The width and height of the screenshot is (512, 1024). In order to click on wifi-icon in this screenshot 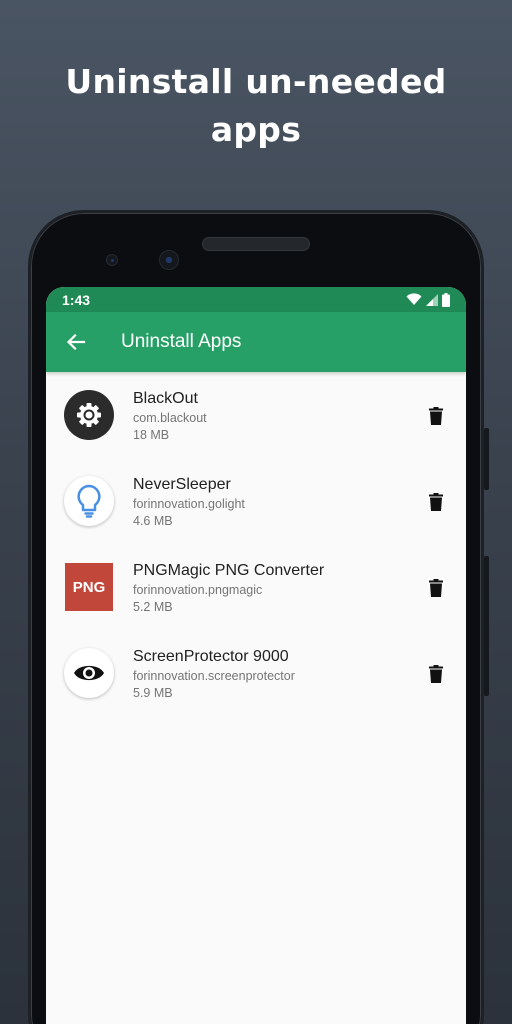, I will do `click(414, 299)`.